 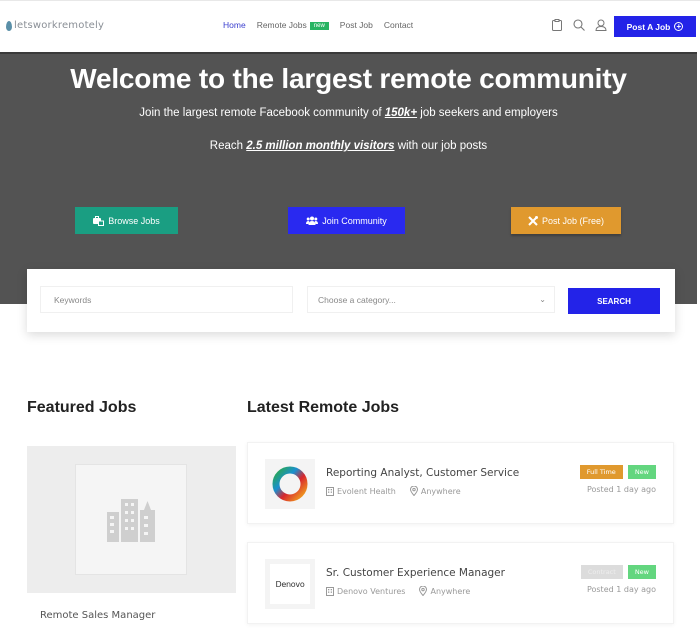 What do you see at coordinates (312, 220) in the screenshot?
I see `users-icon` at bounding box center [312, 220].